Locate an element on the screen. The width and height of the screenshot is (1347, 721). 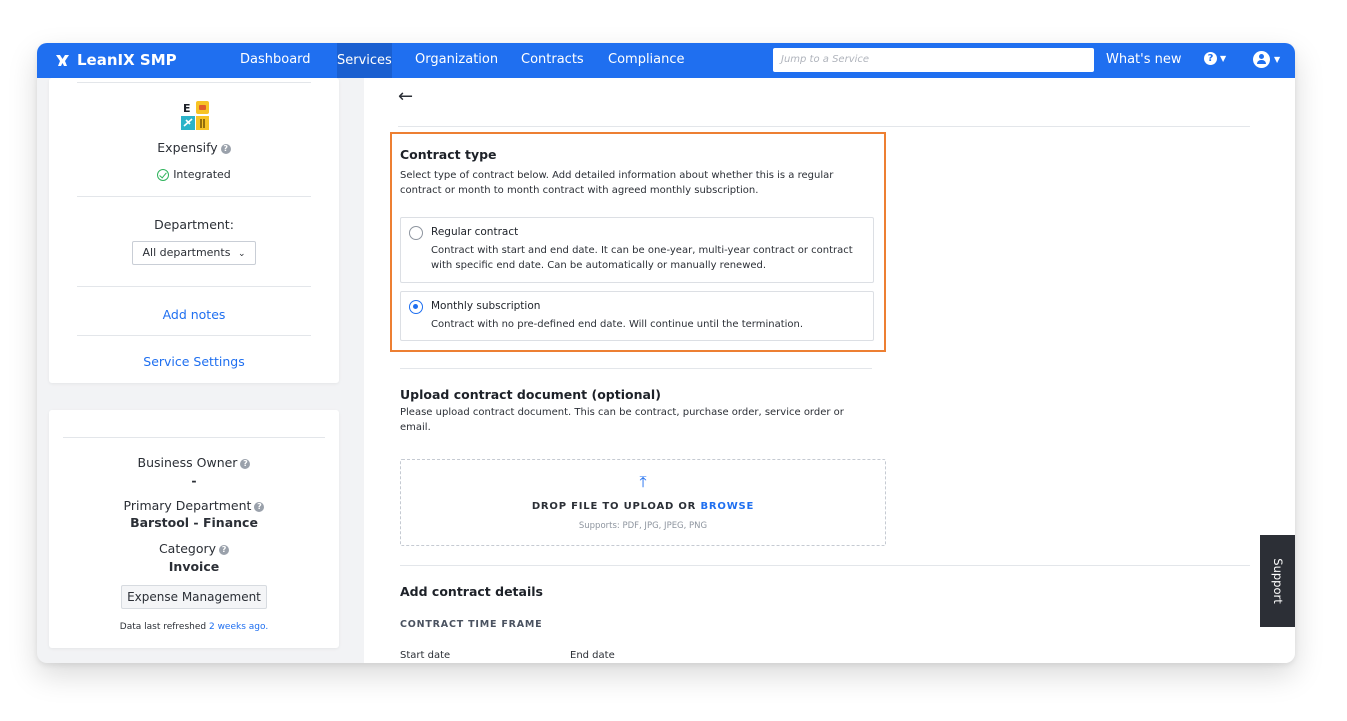
category-label-text: Category is located at coordinates (187, 548).